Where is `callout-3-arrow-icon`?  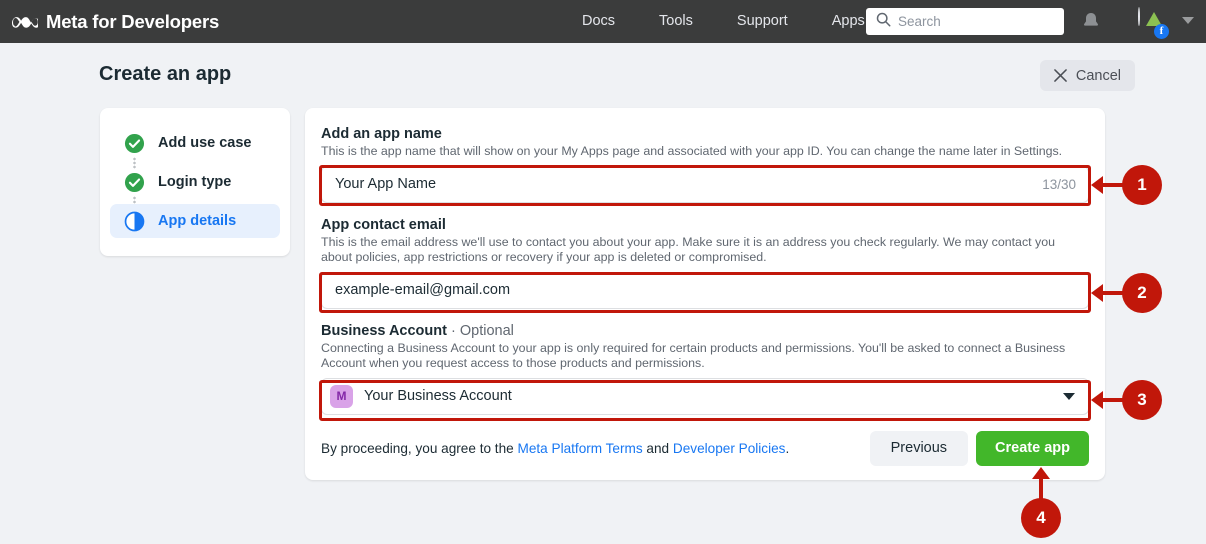 callout-3-arrow-icon is located at coordinates (1097, 400).